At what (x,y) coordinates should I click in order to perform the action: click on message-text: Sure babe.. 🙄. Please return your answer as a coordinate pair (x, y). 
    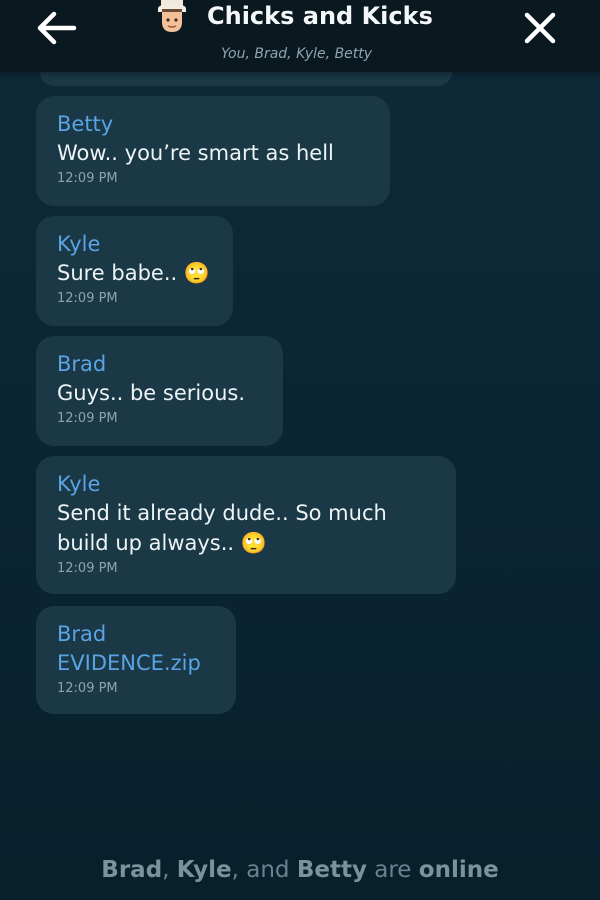
    Looking at the image, I should click on (134, 273).